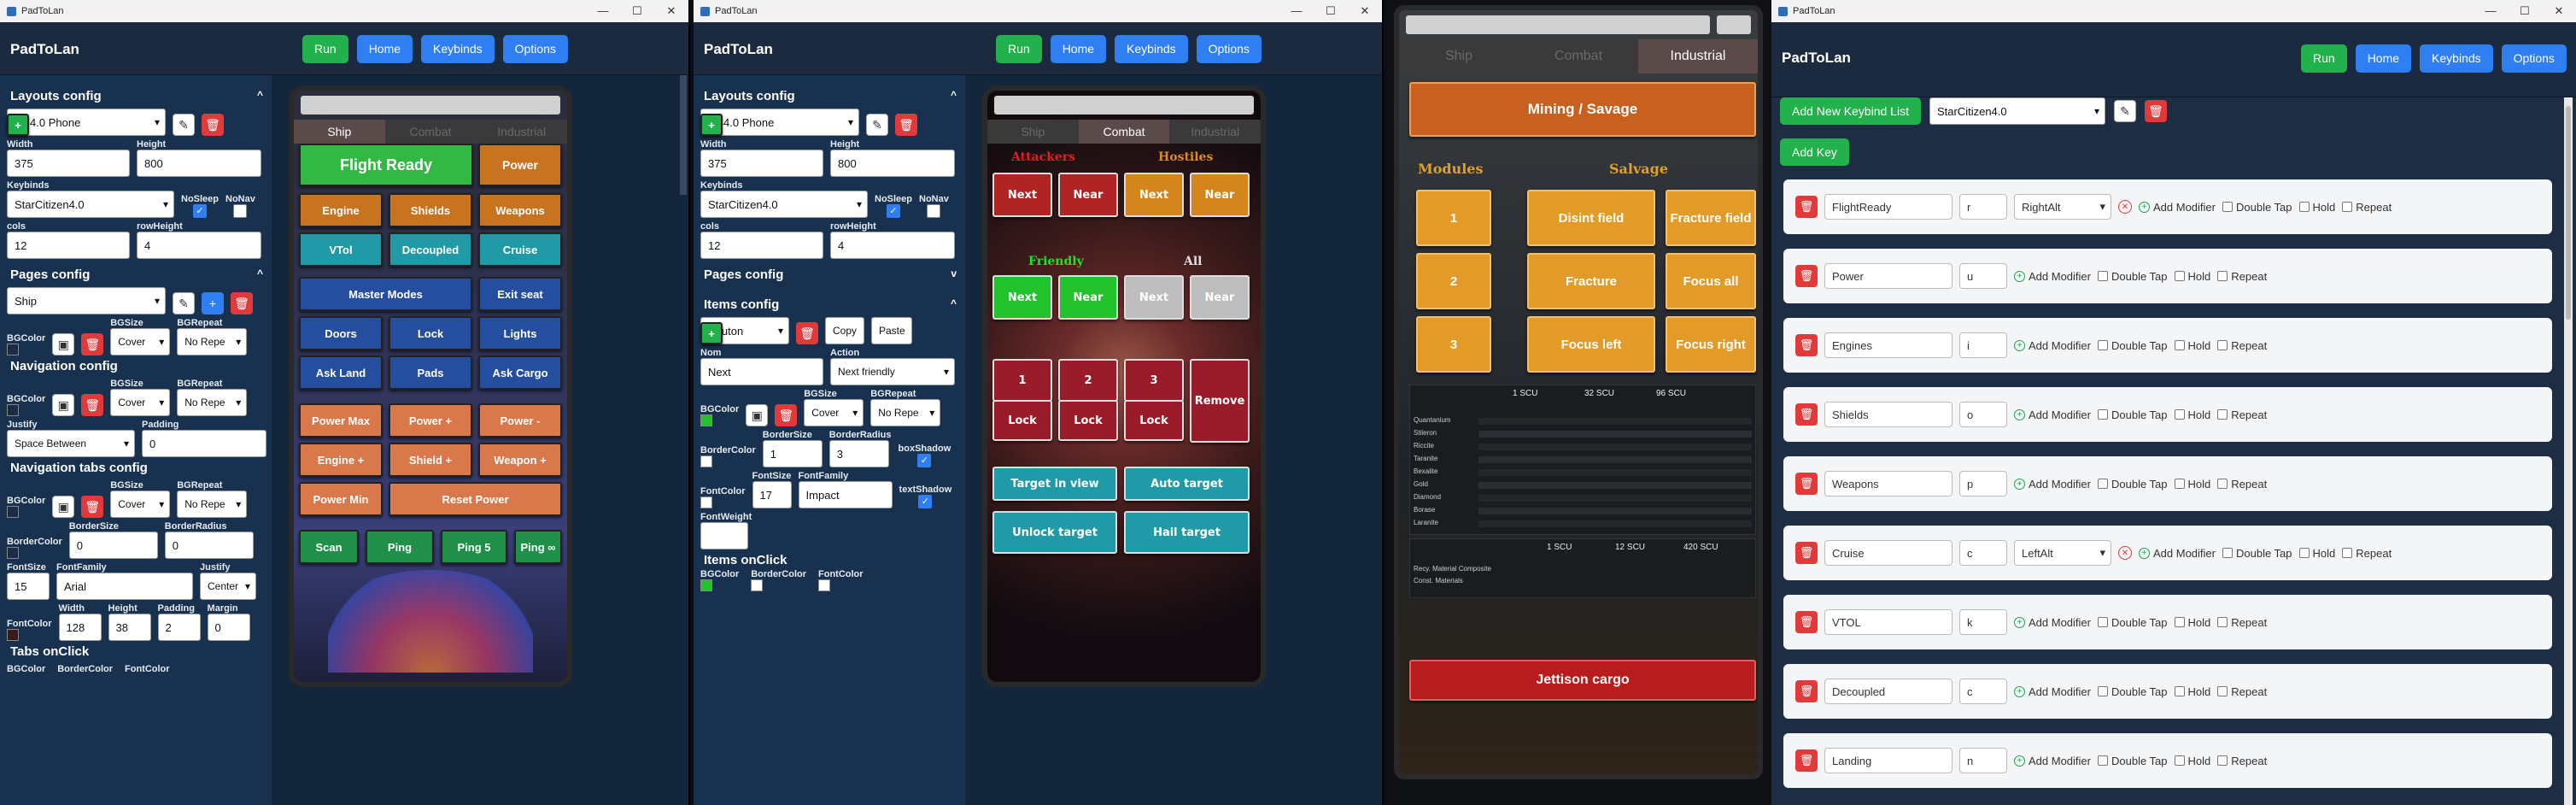 The image size is (2576, 805). Describe the element at coordinates (386, 165) in the screenshot. I see `grid-button-flight-ready: Flight Ready` at that location.